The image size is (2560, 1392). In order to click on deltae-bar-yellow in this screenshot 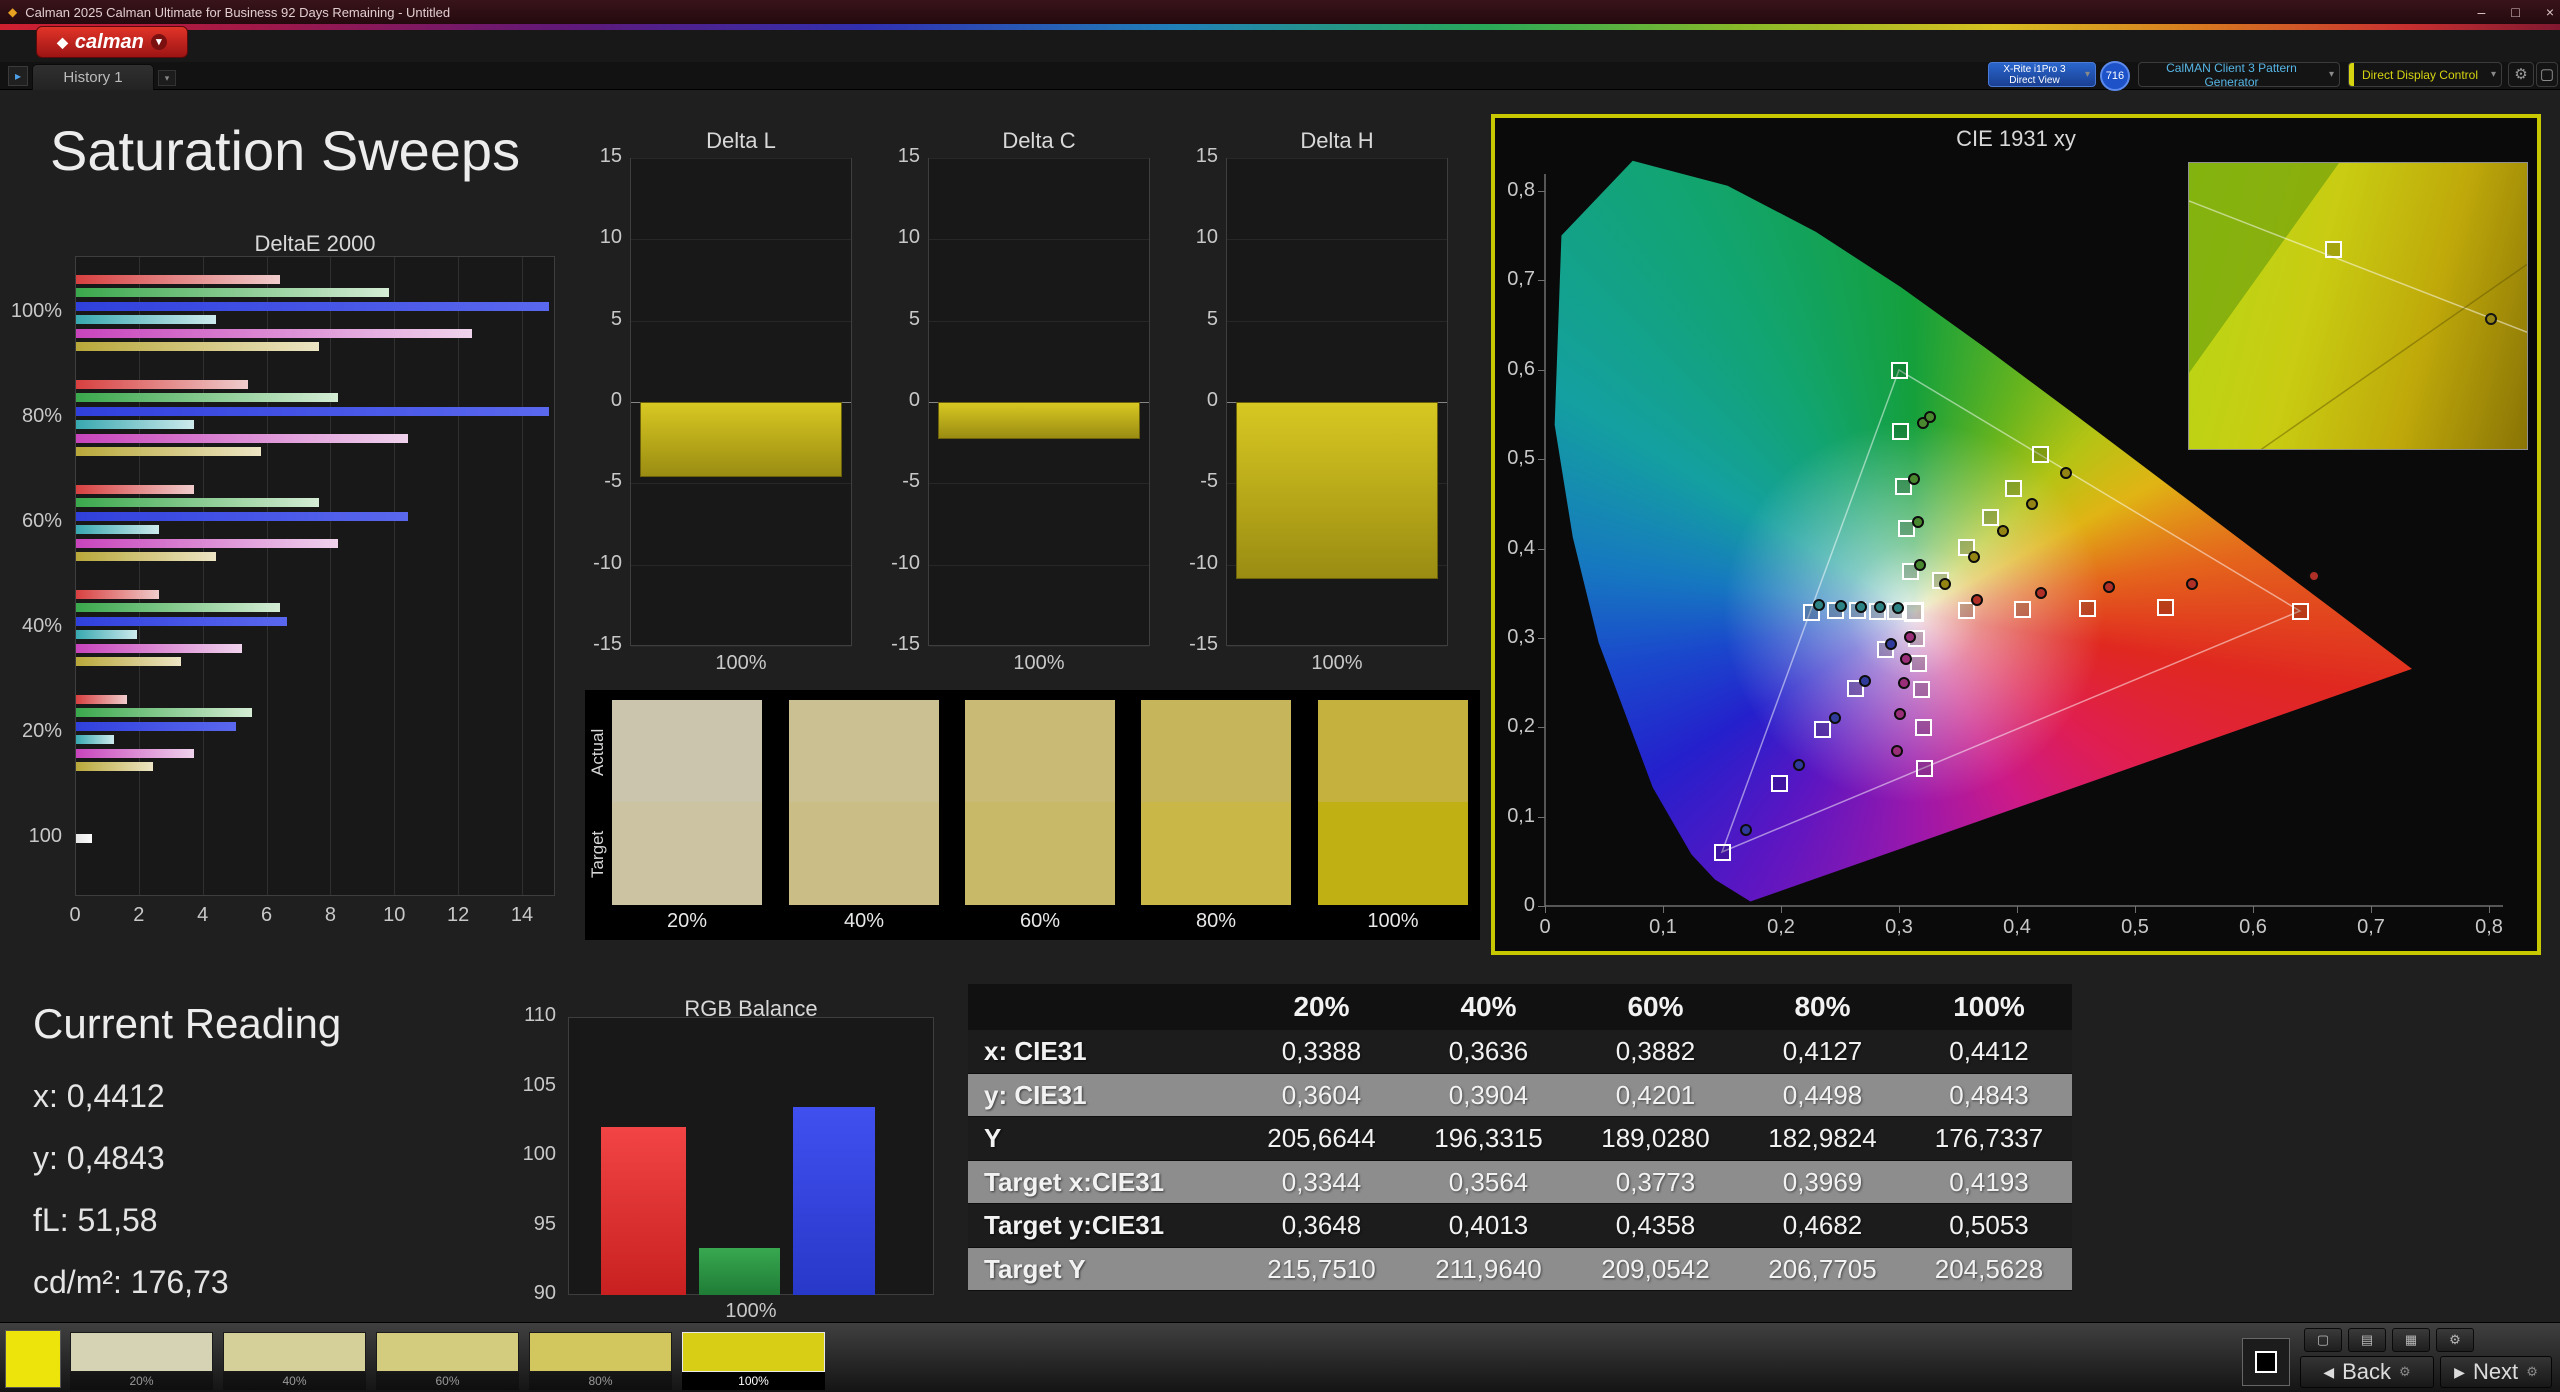, I will do `click(197, 347)`.